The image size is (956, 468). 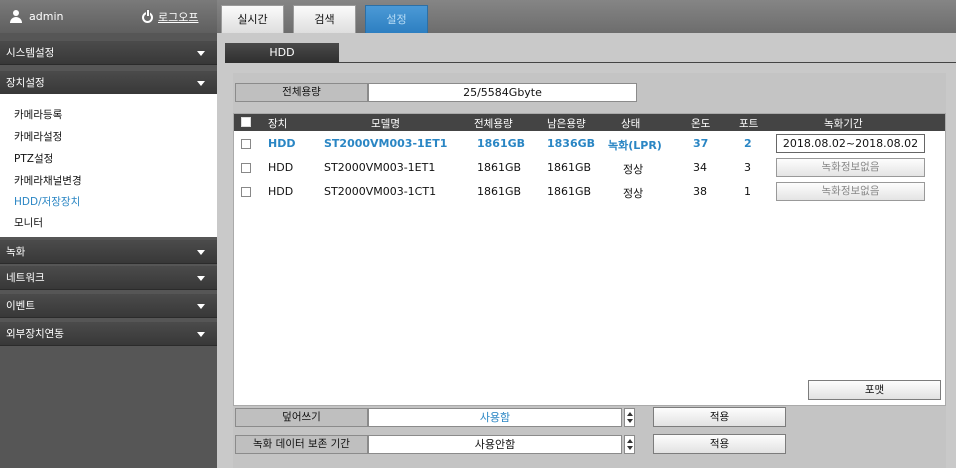 I want to click on sidebar-item-label: 시스템설정, so click(x=30, y=53).